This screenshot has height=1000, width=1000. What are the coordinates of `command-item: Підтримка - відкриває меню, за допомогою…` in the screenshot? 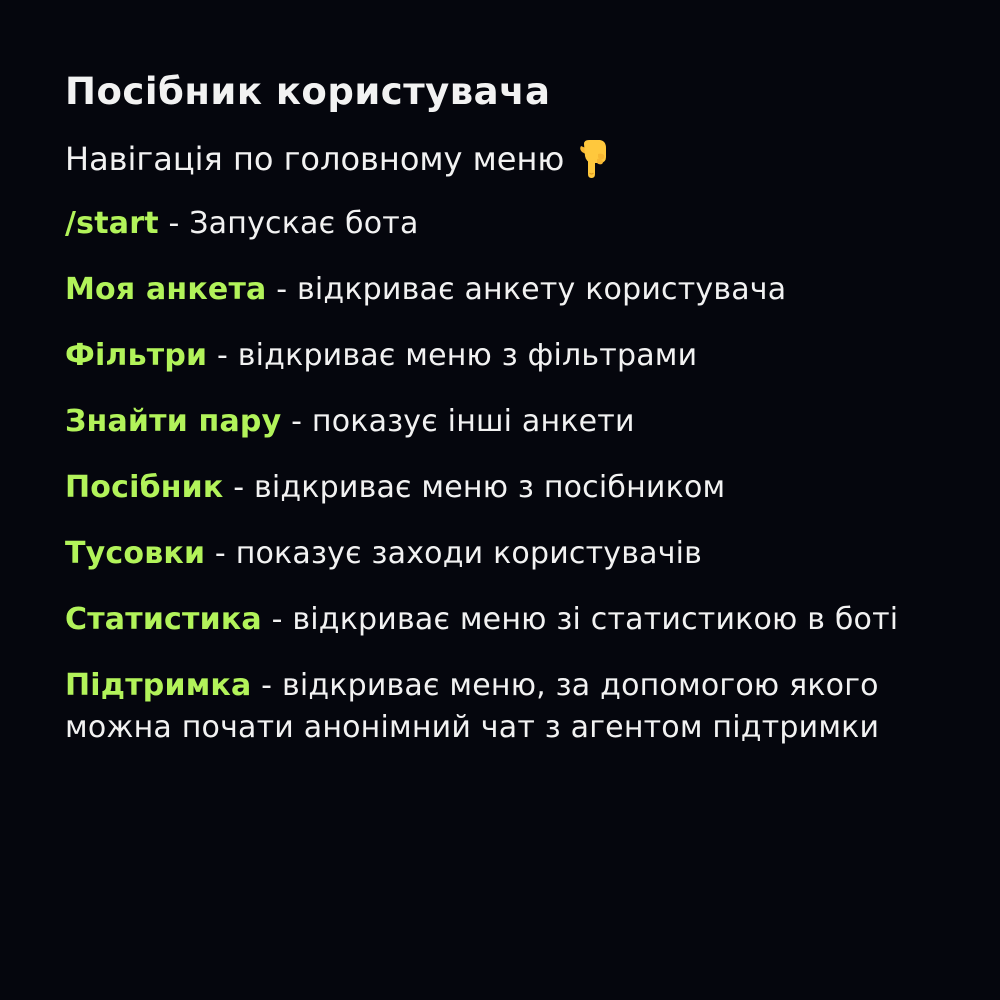 It's located at (500, 707).